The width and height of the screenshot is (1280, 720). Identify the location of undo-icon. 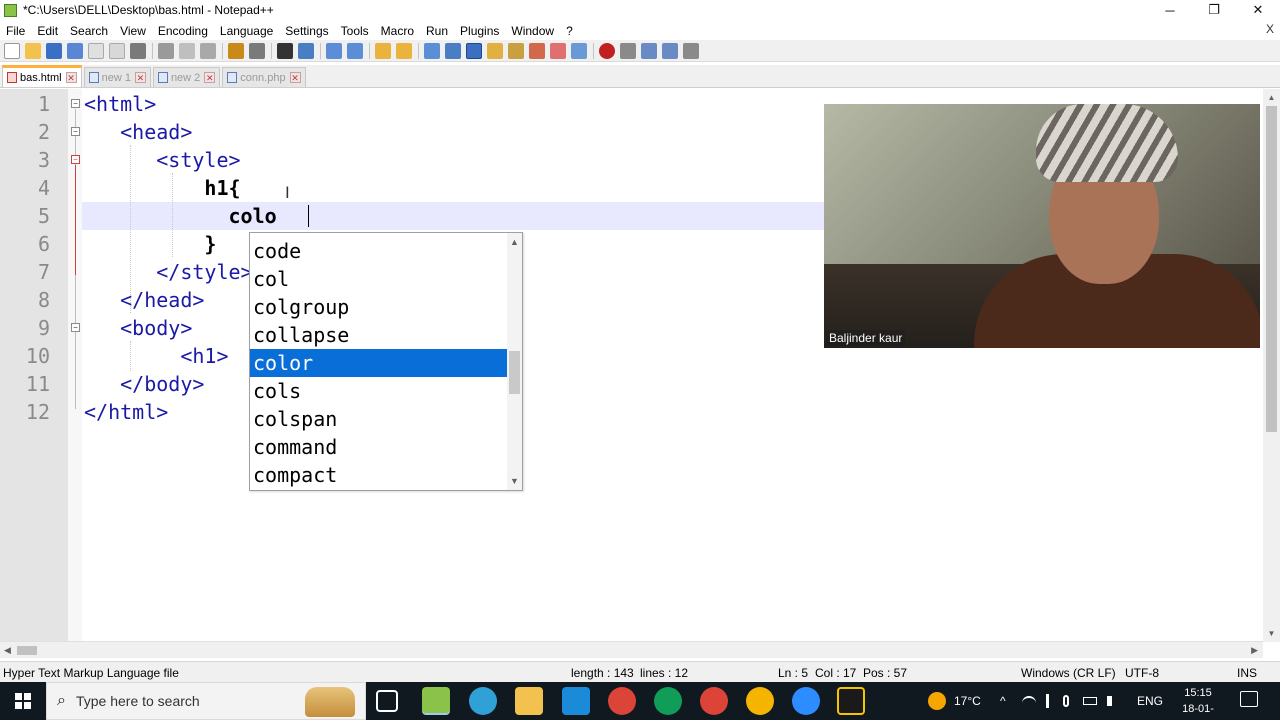
(236, 50).